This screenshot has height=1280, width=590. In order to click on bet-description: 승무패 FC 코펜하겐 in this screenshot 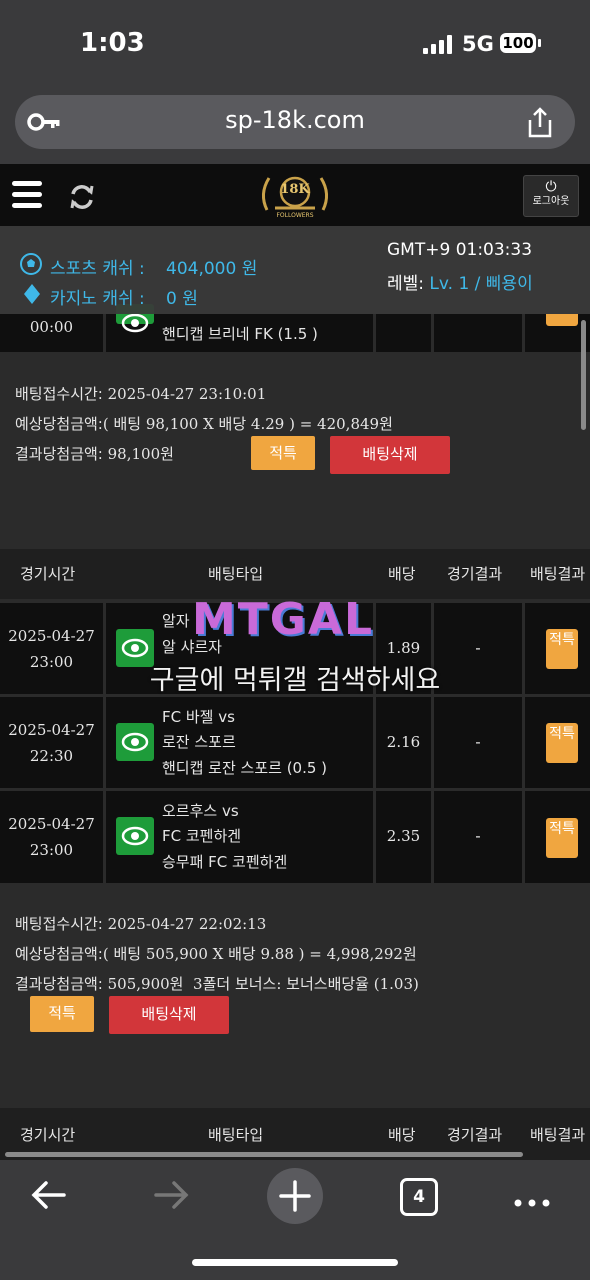, I will do `click(225, 862)`.